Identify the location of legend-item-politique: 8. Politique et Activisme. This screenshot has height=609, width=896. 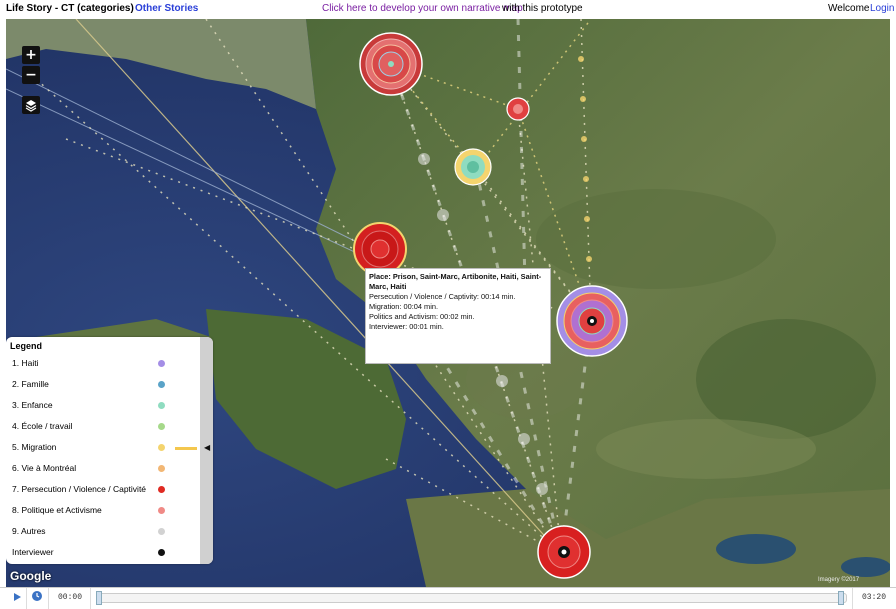
(106, 511).